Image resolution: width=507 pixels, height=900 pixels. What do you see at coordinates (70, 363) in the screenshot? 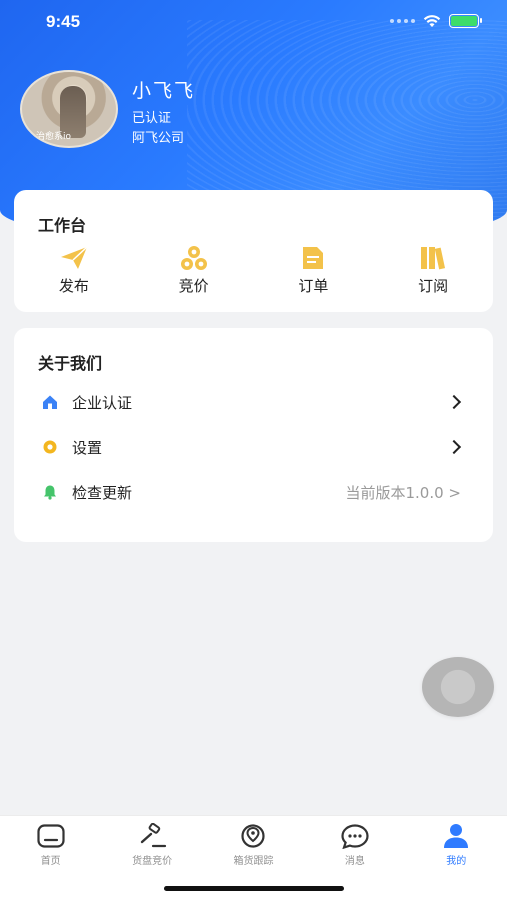
I see `about-us-title: 关于我们` at bounding box center [70, 363].